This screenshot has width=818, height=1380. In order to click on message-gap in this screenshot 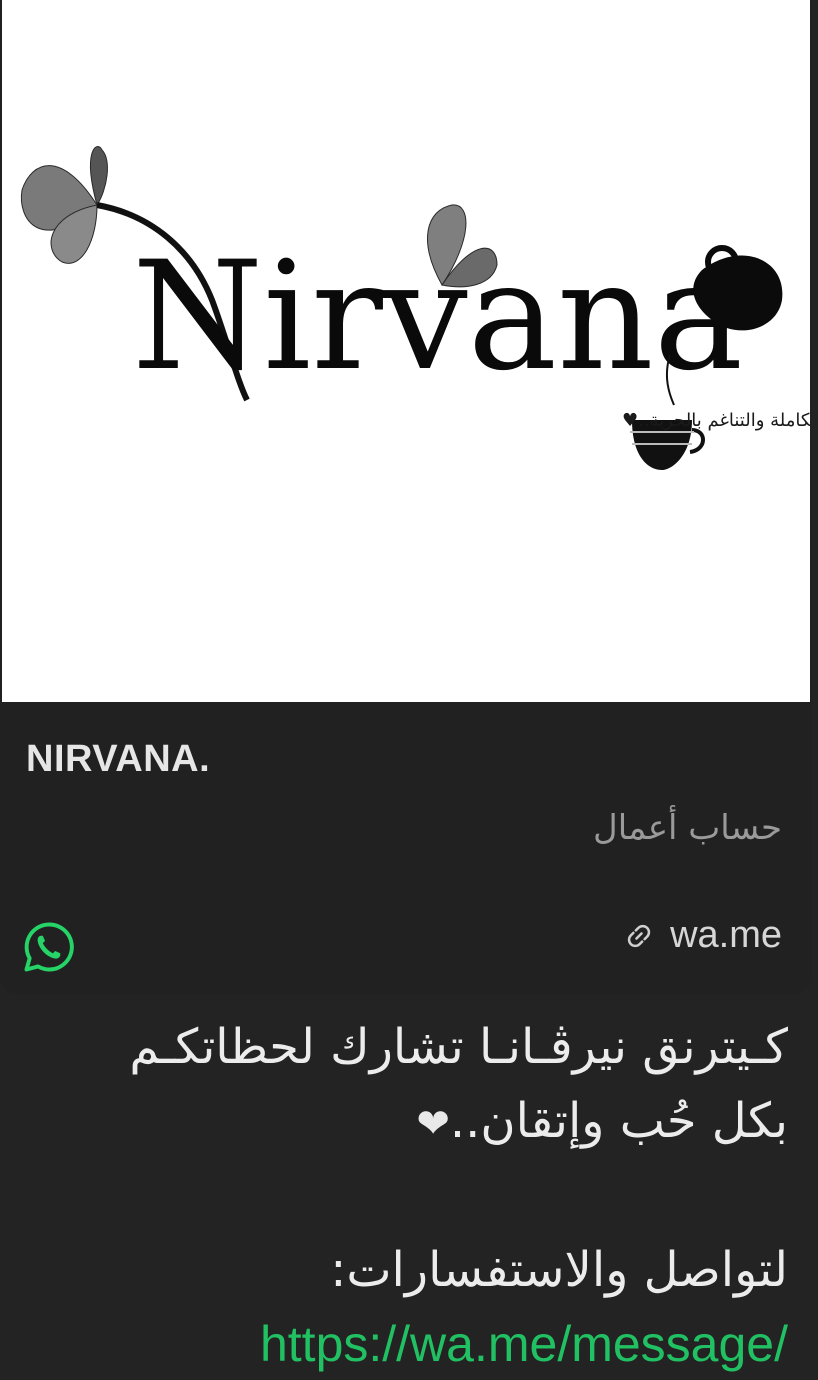, I will do `click(408, 1197)`.